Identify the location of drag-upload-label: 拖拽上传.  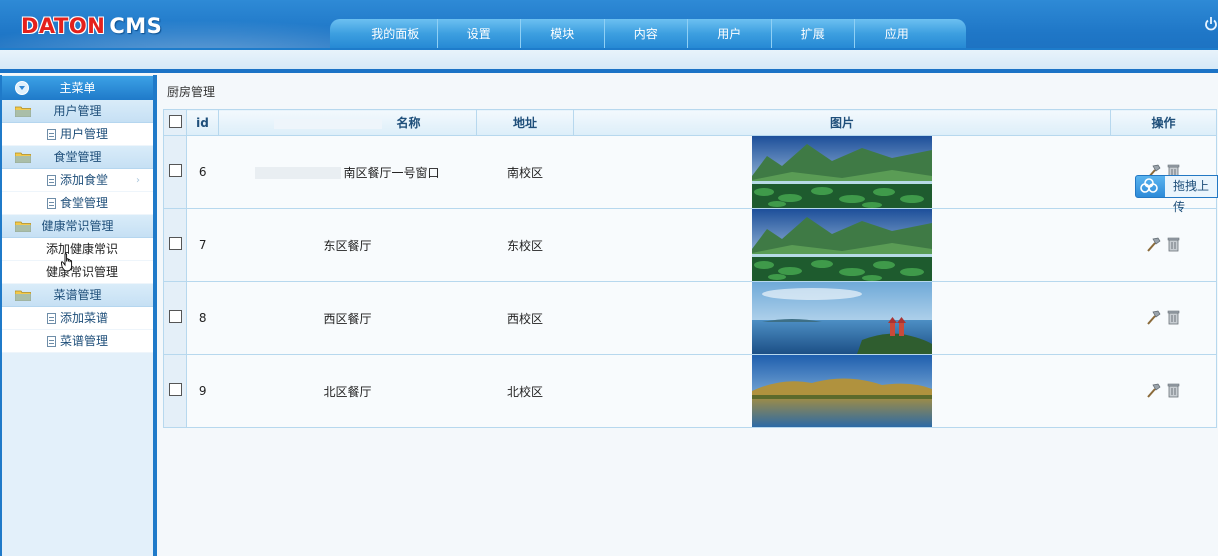
(1191, 195).